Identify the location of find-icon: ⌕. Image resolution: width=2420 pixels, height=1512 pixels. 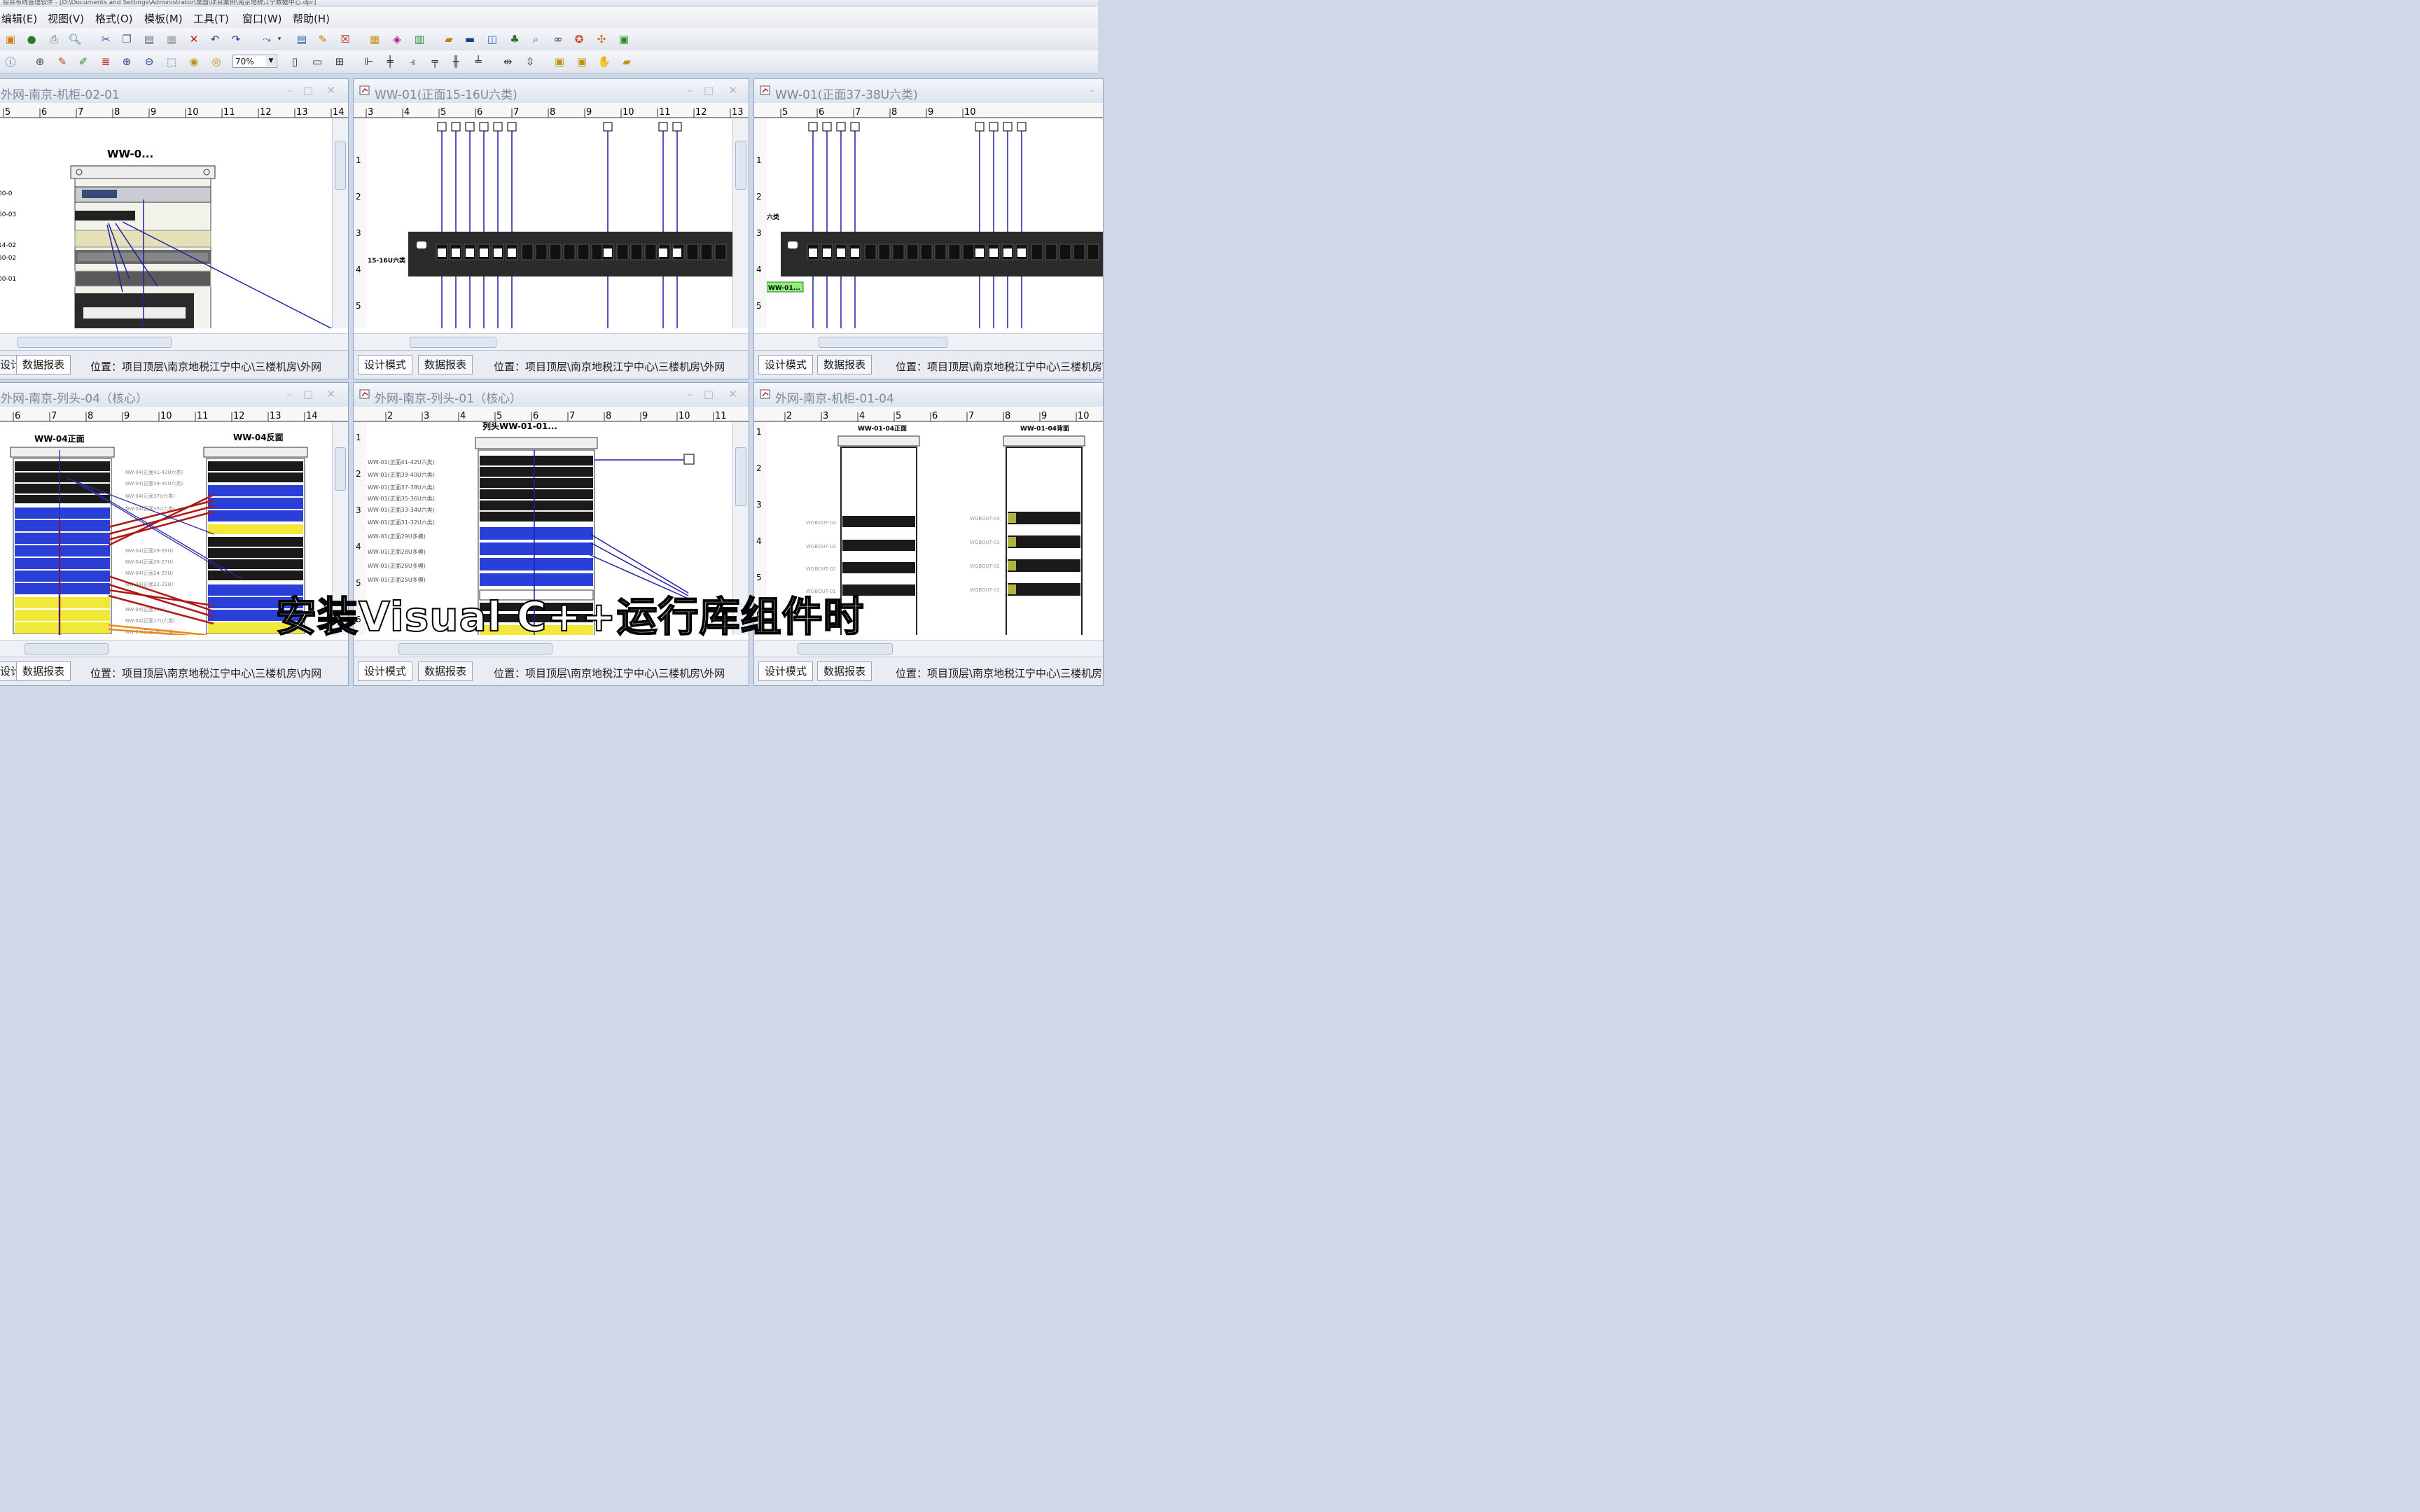
(535, 39).